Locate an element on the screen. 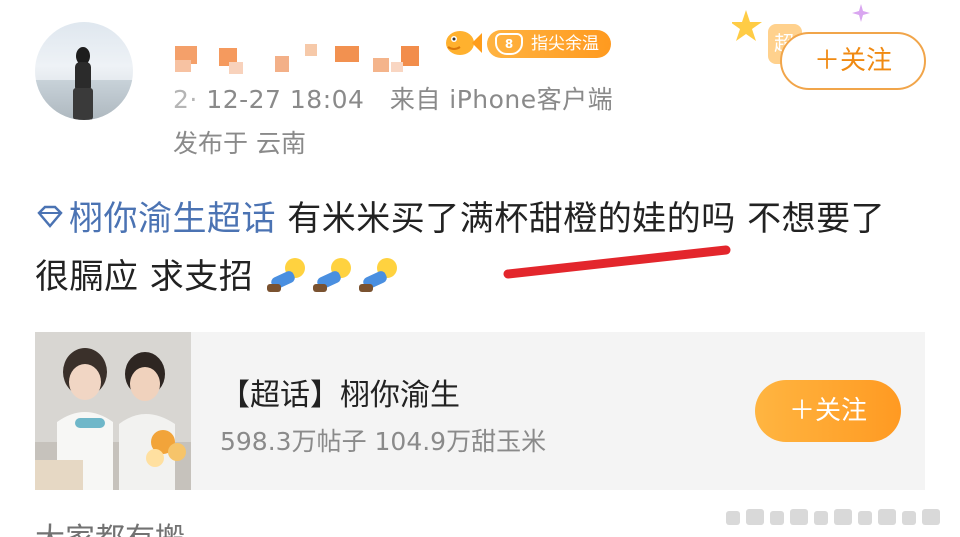  year-censored: 2· is located at coordinates (185, 99).